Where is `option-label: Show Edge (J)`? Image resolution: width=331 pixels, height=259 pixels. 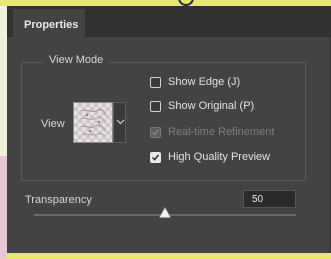 option-label: Show Edge (J) is located at coordinates (204, 82).